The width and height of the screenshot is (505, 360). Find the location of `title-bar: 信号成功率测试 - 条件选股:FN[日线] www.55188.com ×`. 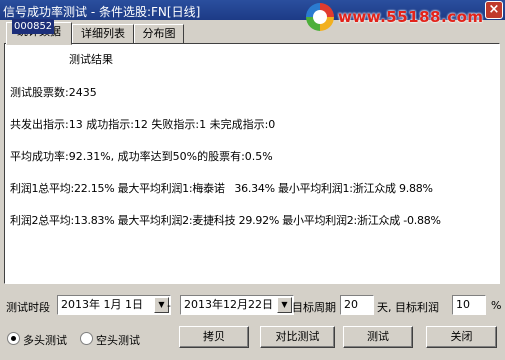

title-bar: 信号成功率测试 - 条件选股:FN[日线] www.55188.com × is located at coordinates (252, 15).